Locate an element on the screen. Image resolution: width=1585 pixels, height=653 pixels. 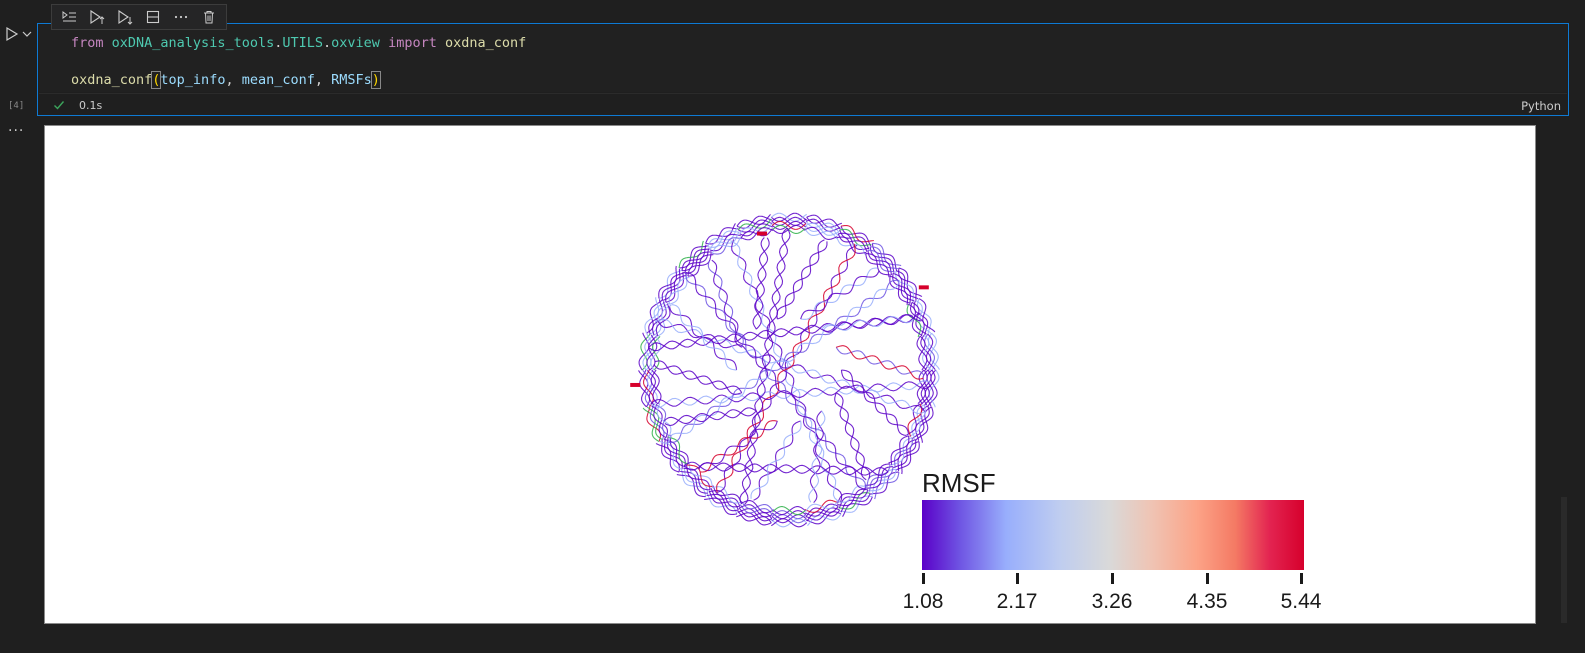
keyword-from: from is located at coordinates (87, 43).